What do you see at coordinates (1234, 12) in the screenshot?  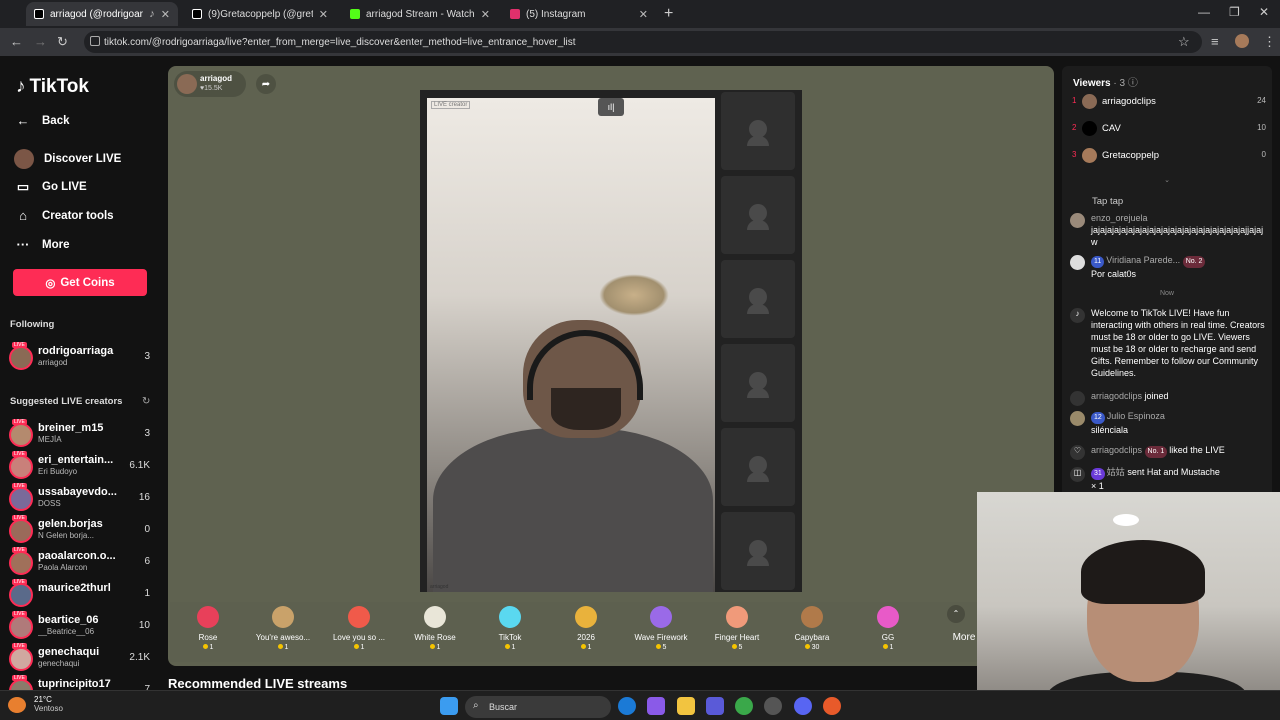 I see `maximize-icon: ❐` at bounding box center [1234, 12].